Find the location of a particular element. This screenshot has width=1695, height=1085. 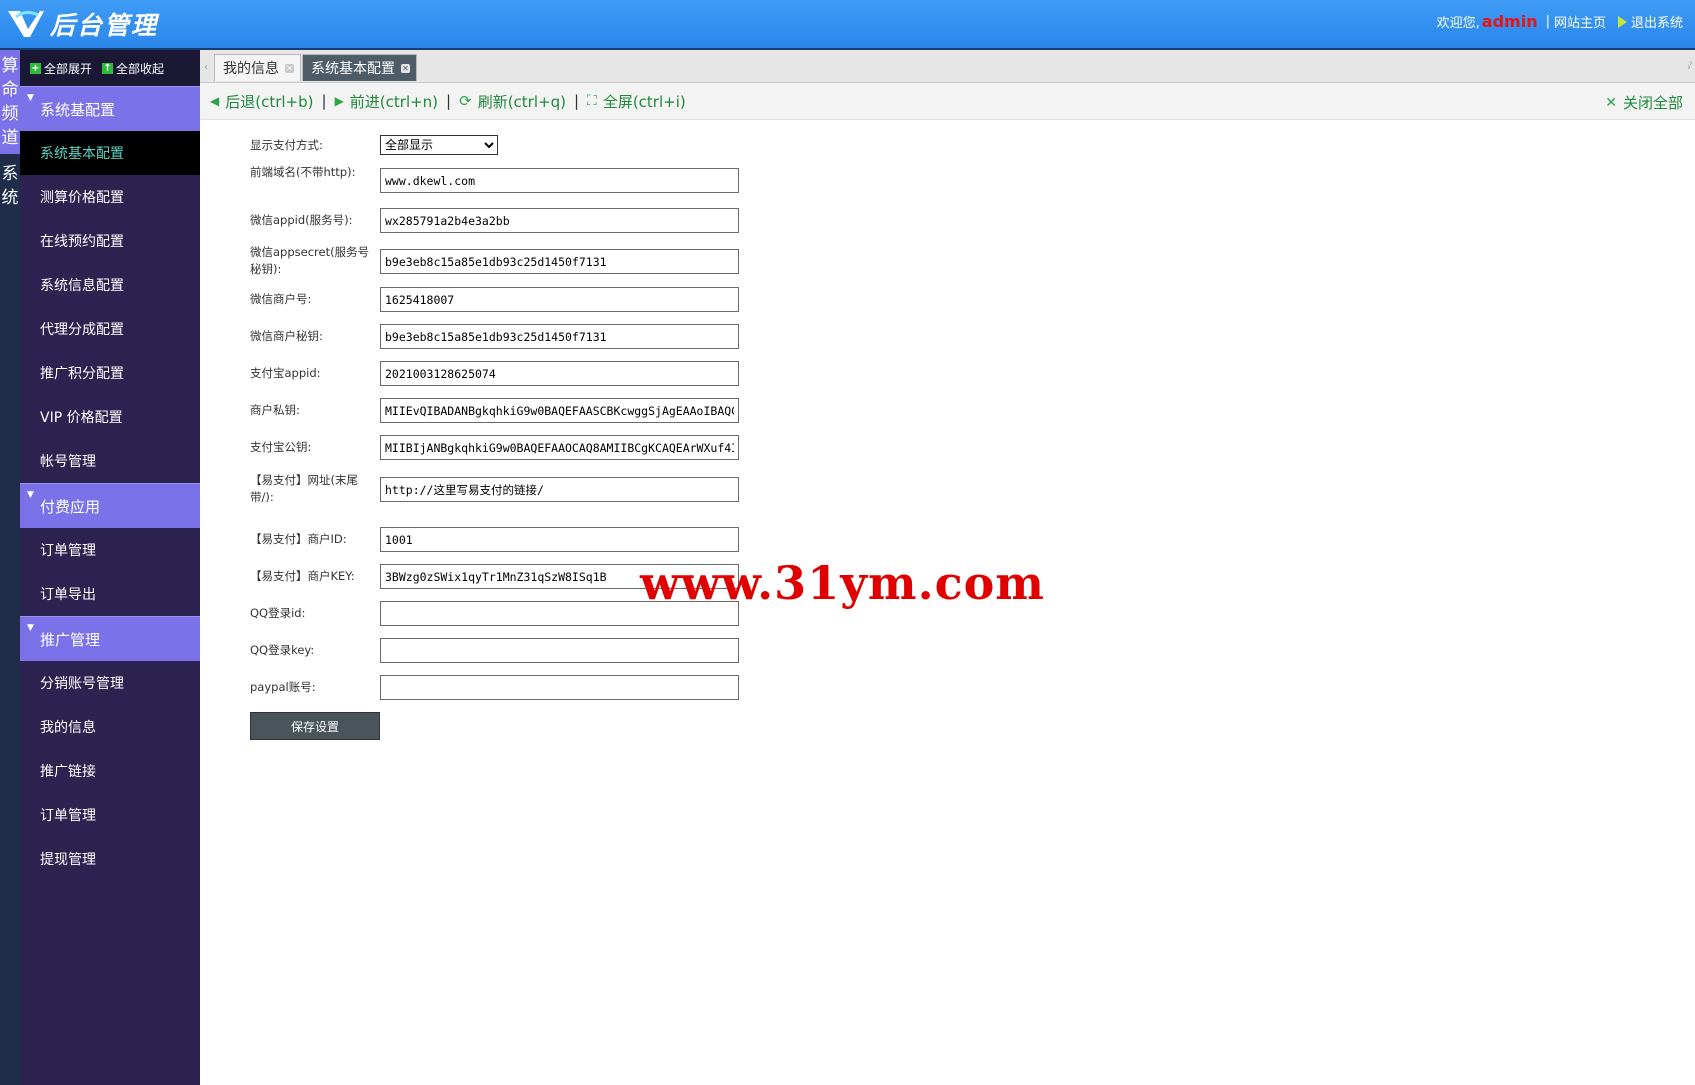

username: admin is located at coordinates (1510, 21).